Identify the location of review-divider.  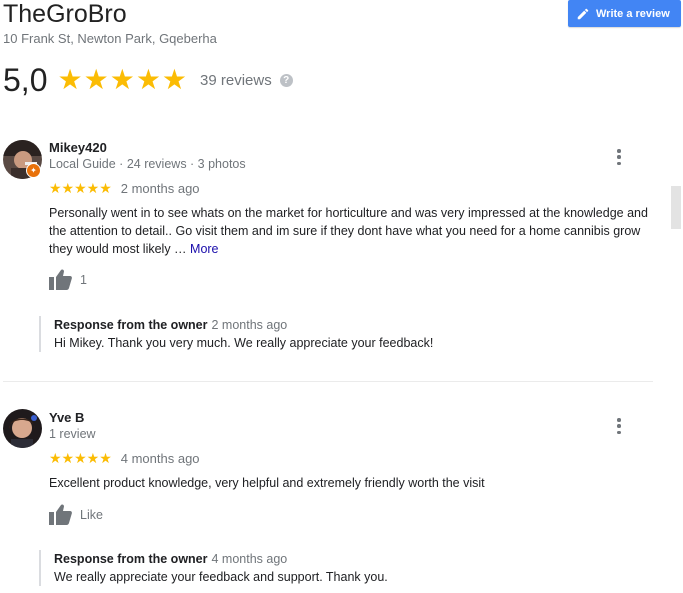
(328, 381).